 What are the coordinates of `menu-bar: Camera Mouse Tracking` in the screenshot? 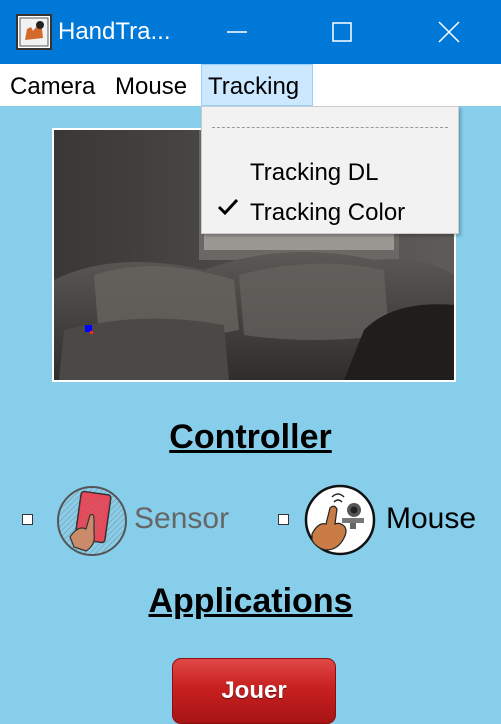 It's located at (250, 85).